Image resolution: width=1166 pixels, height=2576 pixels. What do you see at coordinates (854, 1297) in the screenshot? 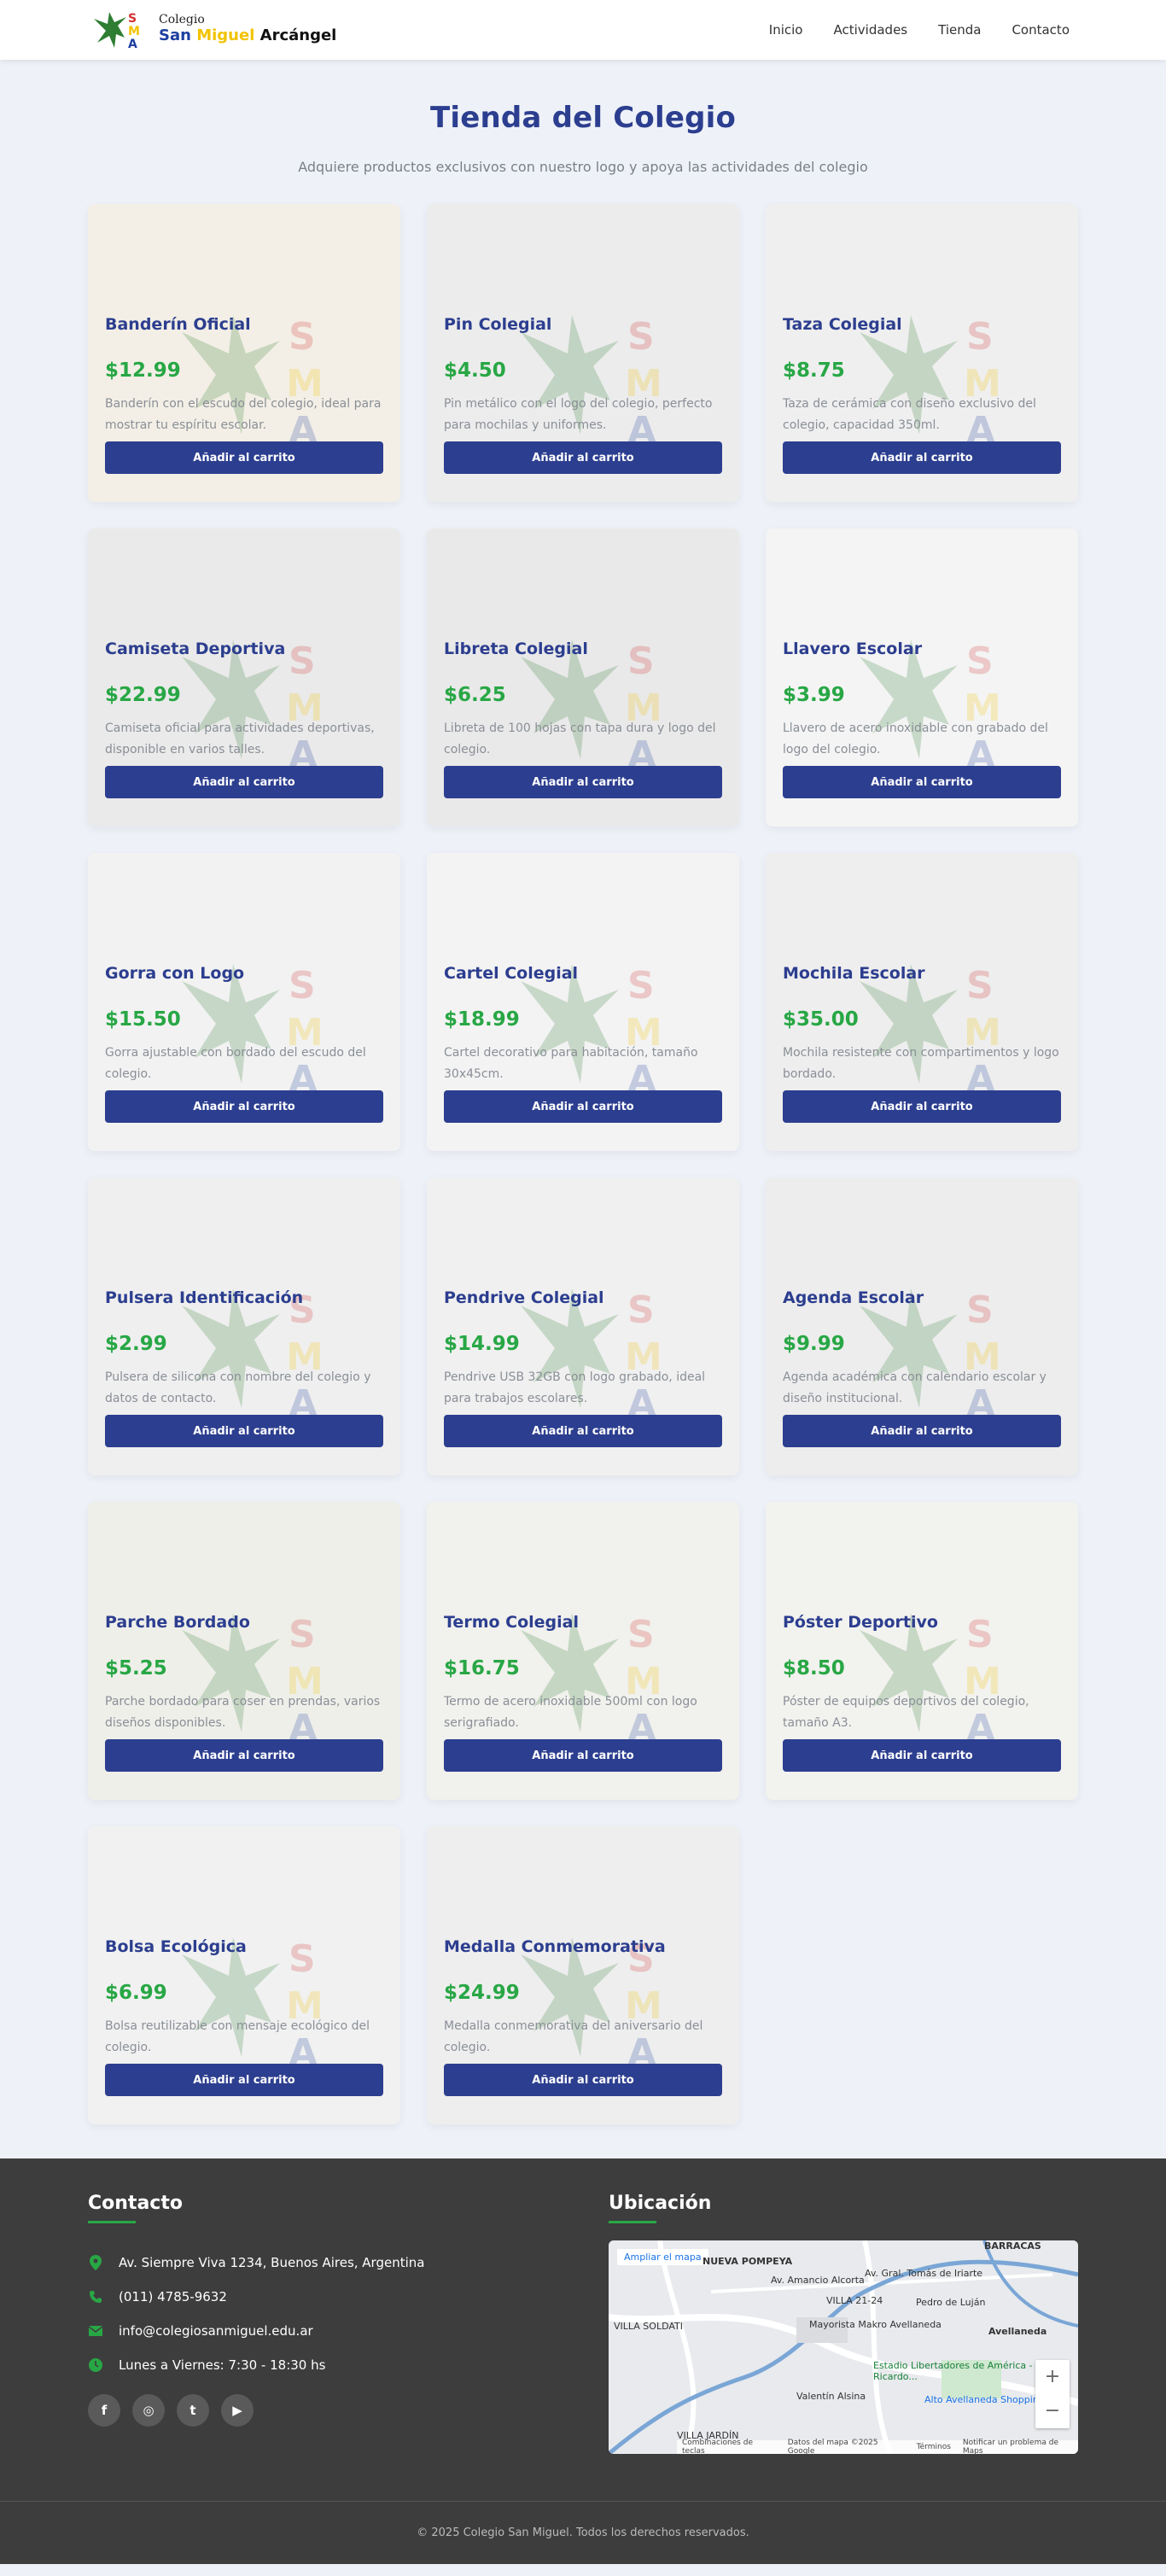
I see `product-name: Agenda Escolar` at bounding box center [854, 1297].